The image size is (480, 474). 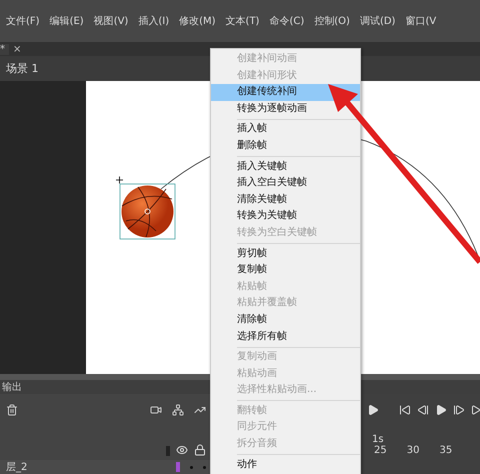 I want to click on hierarchy-icon, so click(x=178, y=410).